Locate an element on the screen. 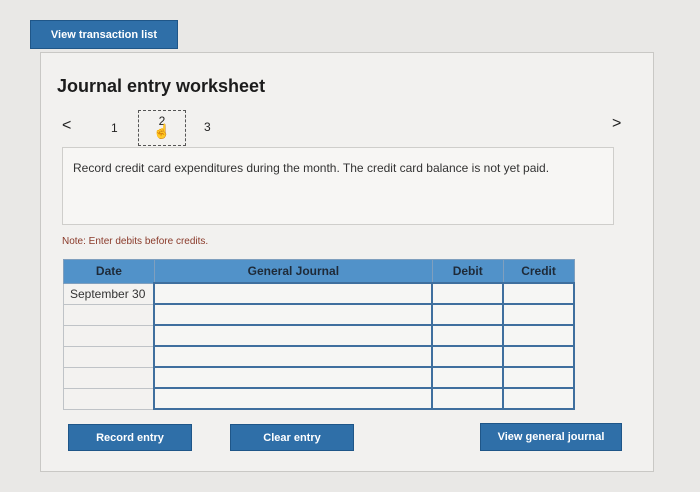 This screenshot has height=492, width=700. clear-entry-button: Clear entry is located at coordinates (292, 437).